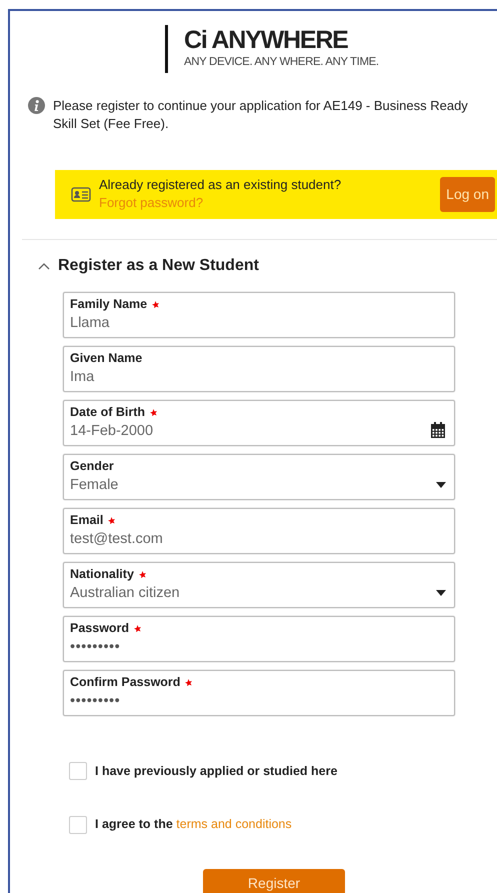 The width and height of the screenshot is (497, 893). Describe the element at coordinates (266, 40) in the screenshot. I see `logo-title: Ci ANYWHERE` at that location.